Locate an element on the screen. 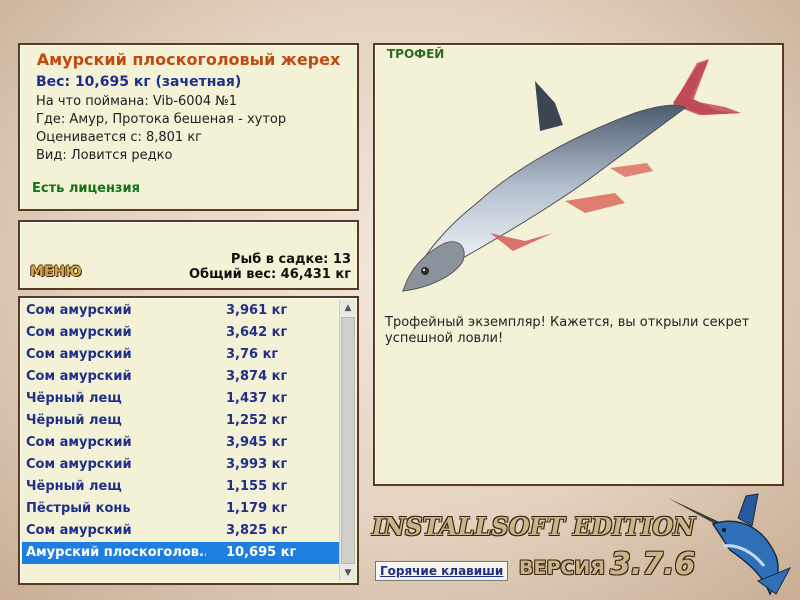  hotkeys-button: Горячие клавиши is located at coordinates (442, 571).